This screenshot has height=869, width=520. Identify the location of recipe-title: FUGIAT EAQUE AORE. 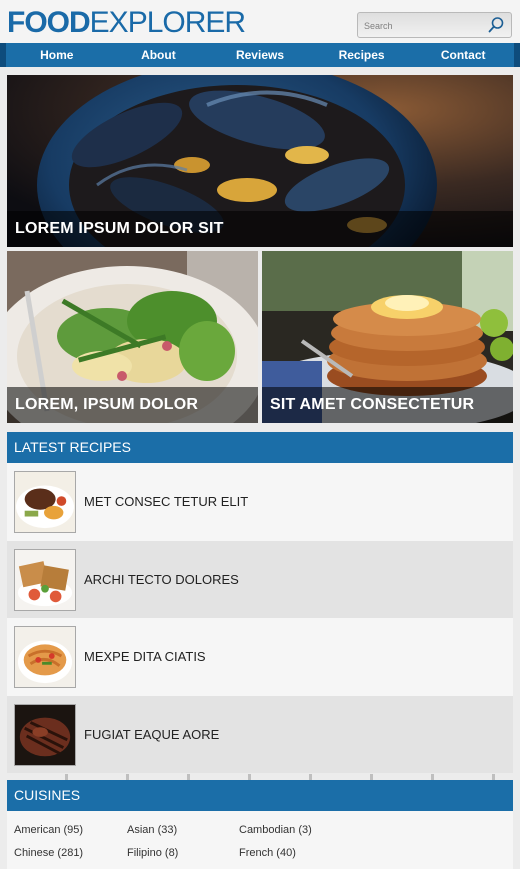
(152, 734).